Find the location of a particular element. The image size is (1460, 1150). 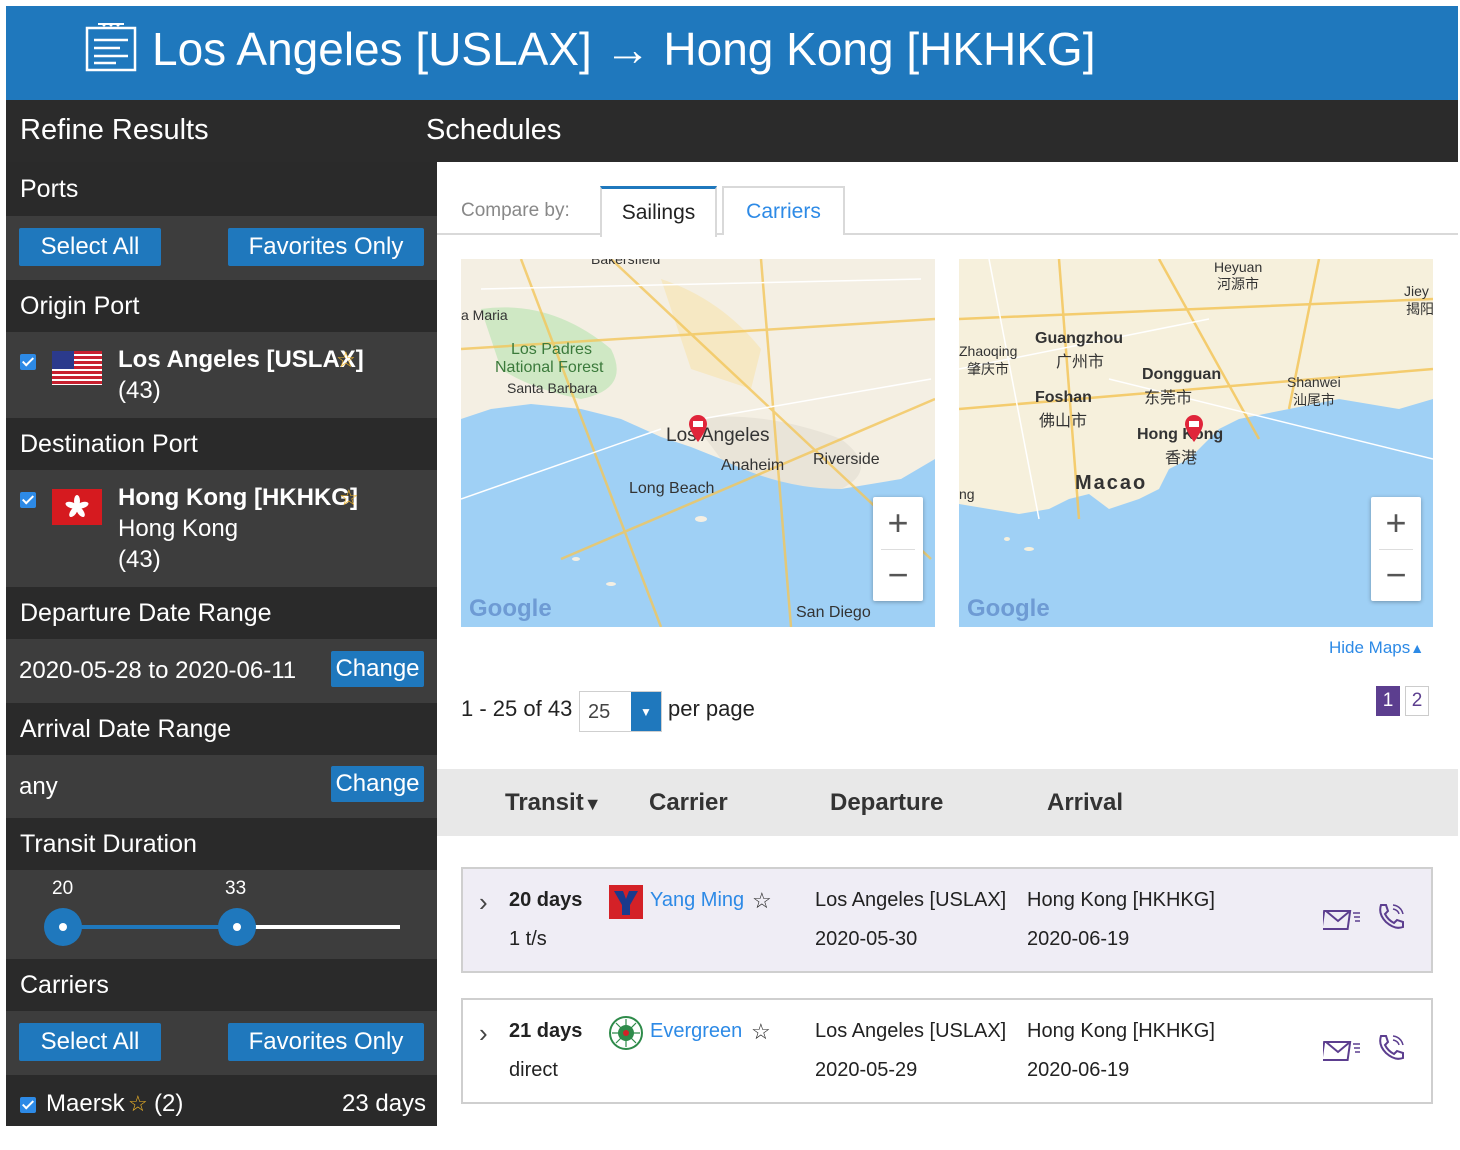

sort-transit-column: Transit▼ is located at coordinates (553, 803).